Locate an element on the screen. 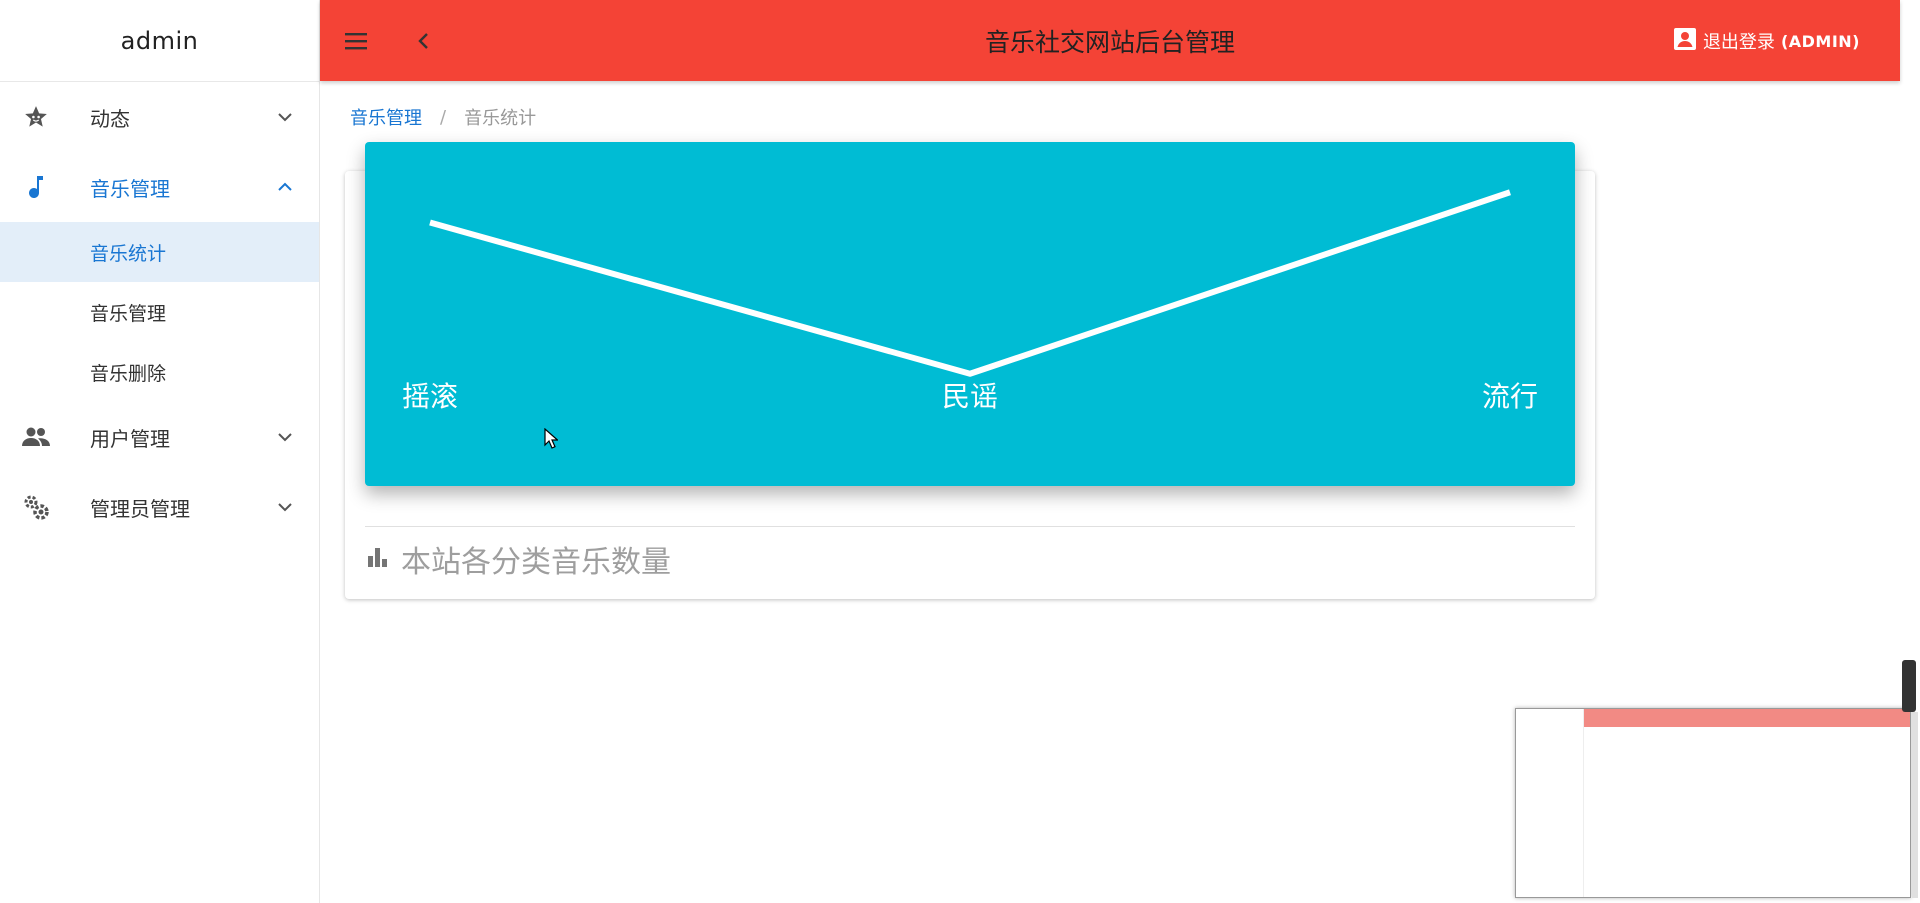 This screenshot has width=1920, height=903. sidebar-group-label: 管理员管理 is located at coordinates (140, 508).